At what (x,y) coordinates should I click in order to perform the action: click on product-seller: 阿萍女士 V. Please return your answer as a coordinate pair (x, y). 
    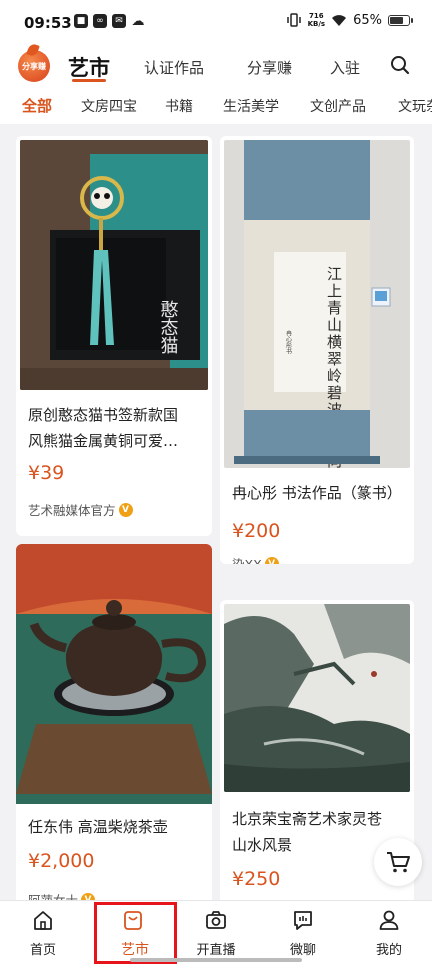
    Looking at the image, I should click on (62, 895).